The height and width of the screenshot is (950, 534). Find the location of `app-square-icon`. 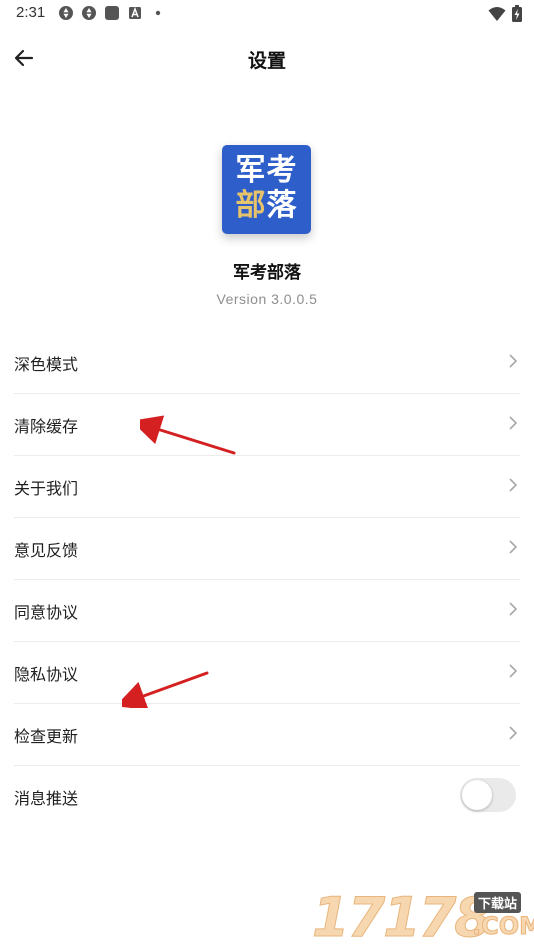

app-square-icon is located at coordinates (112, 13).